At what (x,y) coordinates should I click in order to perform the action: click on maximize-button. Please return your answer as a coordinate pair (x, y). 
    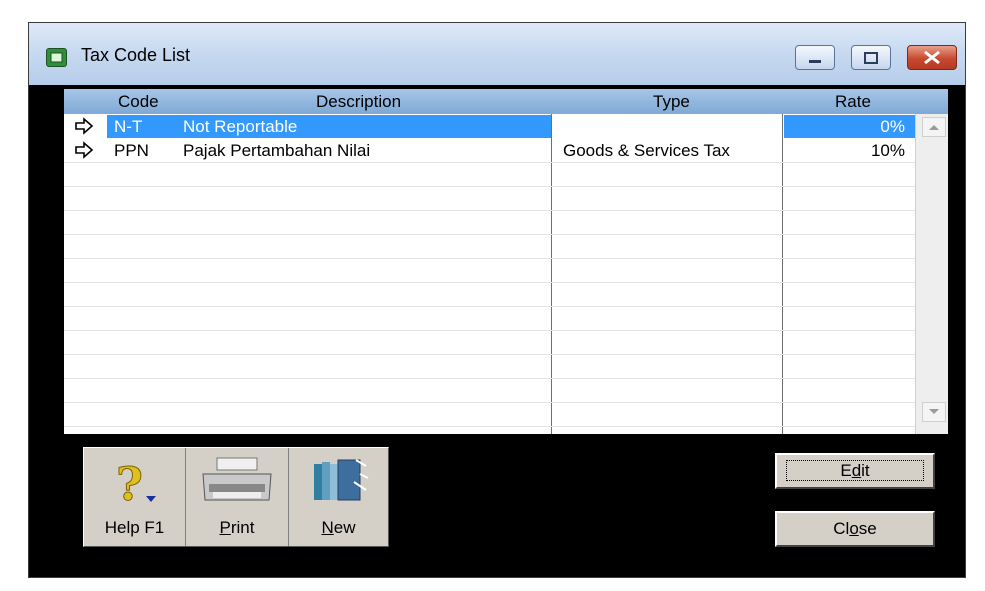
    Looking at the image, I should click on (871, 57).